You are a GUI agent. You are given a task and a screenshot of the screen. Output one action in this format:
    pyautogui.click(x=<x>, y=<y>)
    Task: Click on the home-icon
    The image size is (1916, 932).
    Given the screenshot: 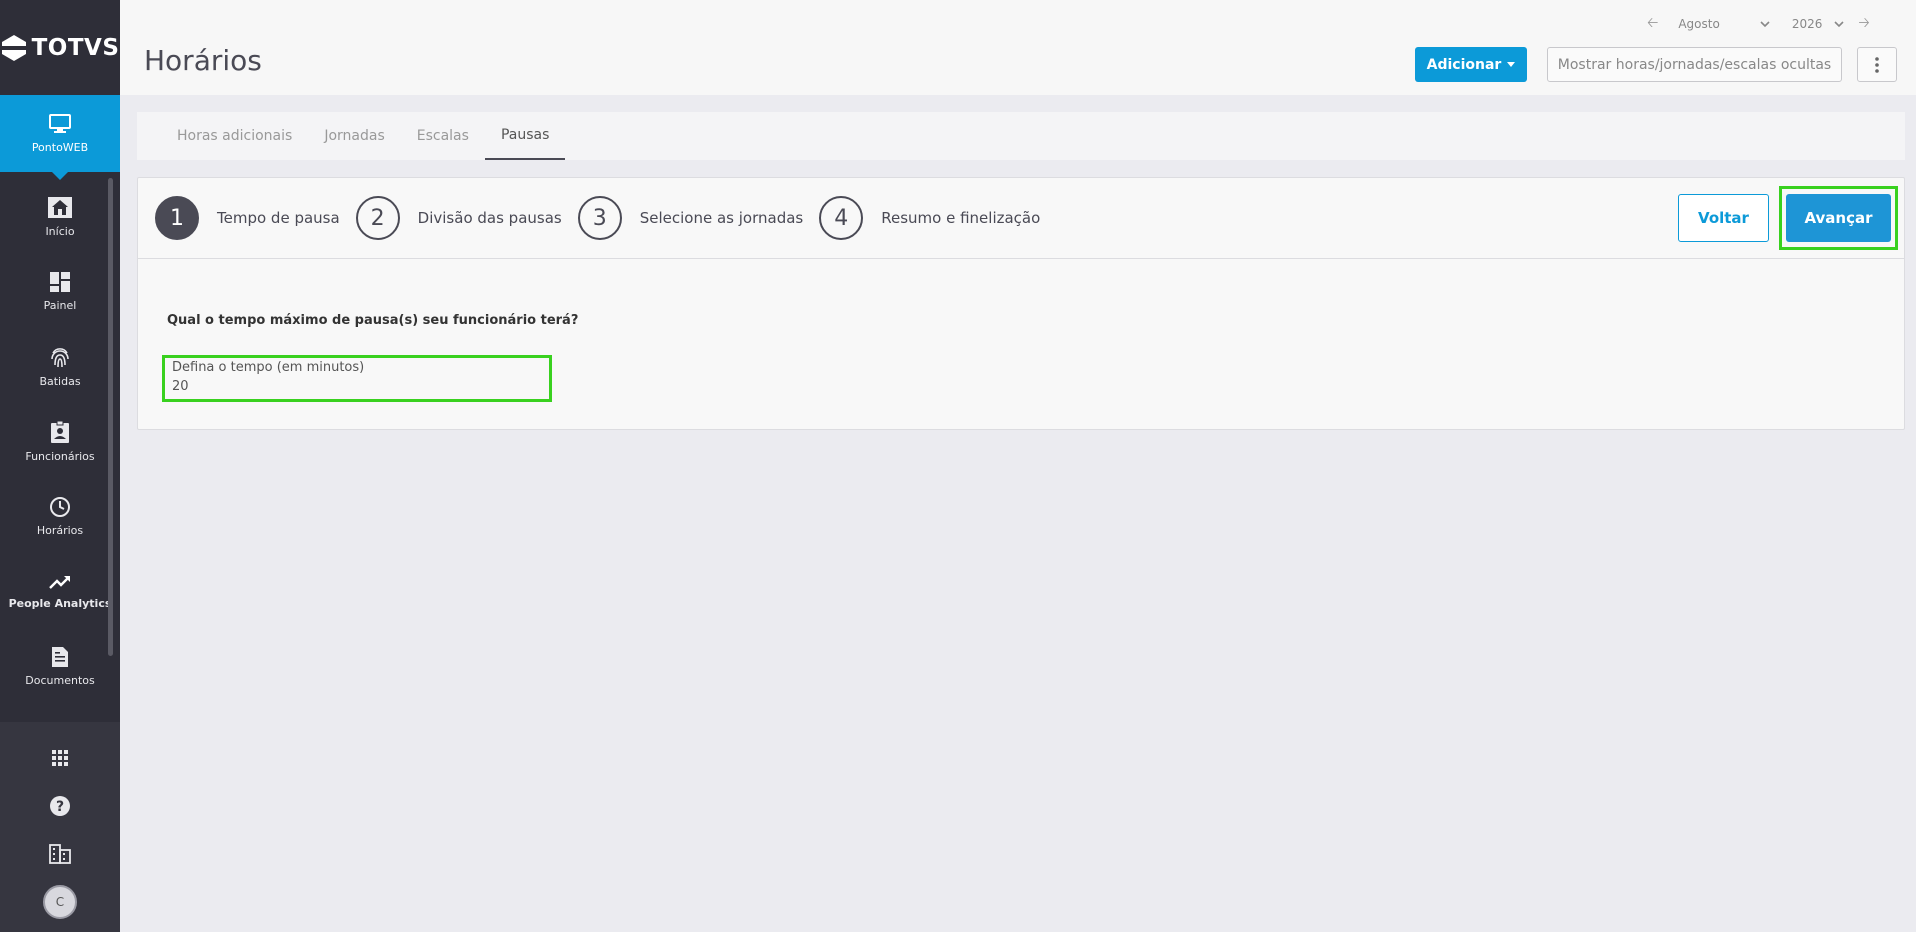 What is the action you would take?
    pyautogui.click(x=60, y=207)
    